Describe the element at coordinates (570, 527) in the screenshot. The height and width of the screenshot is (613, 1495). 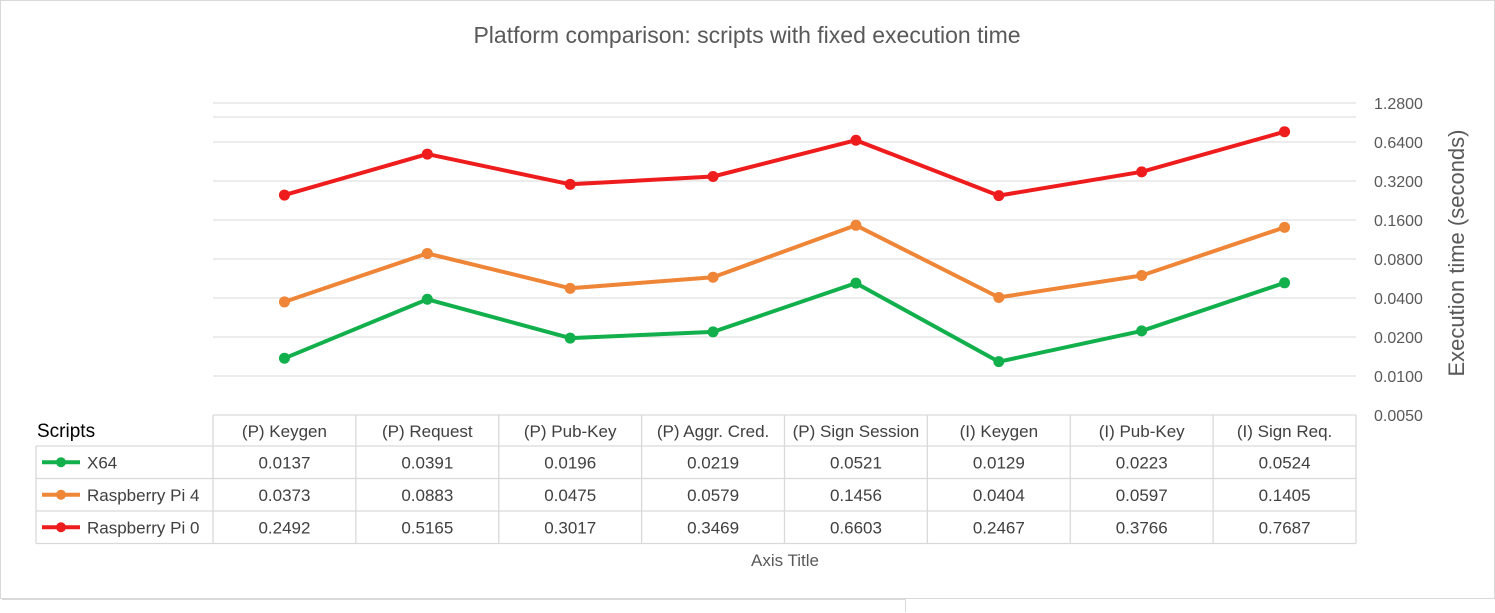
I see `data-label: 0.3017` at that location.